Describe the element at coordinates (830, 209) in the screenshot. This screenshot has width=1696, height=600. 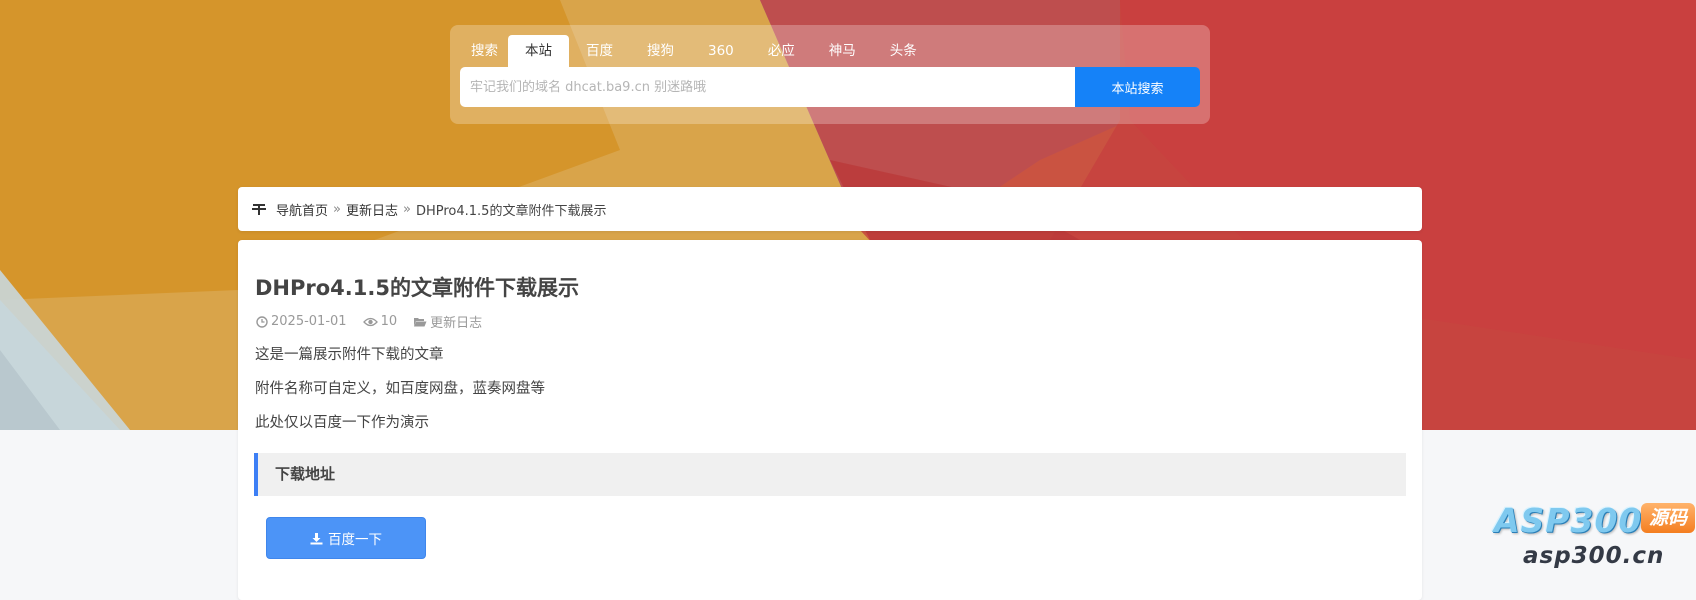
I see `breadcrumb: 导航首页 » 更新日志 » DHPro4.1.5的文章附件下载展示` at that location.